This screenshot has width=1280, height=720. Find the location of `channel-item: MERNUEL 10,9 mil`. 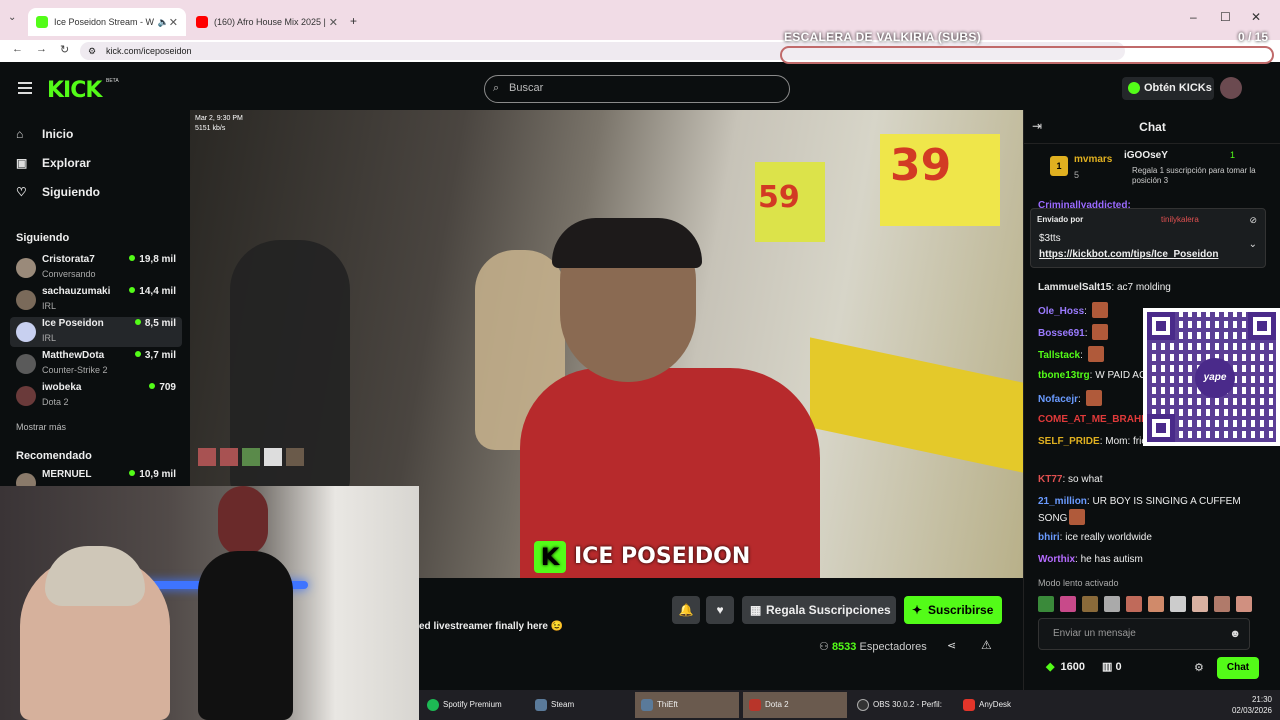

channel-item: MERNUEL 10,9 mil is located at coordinates (96, 477).